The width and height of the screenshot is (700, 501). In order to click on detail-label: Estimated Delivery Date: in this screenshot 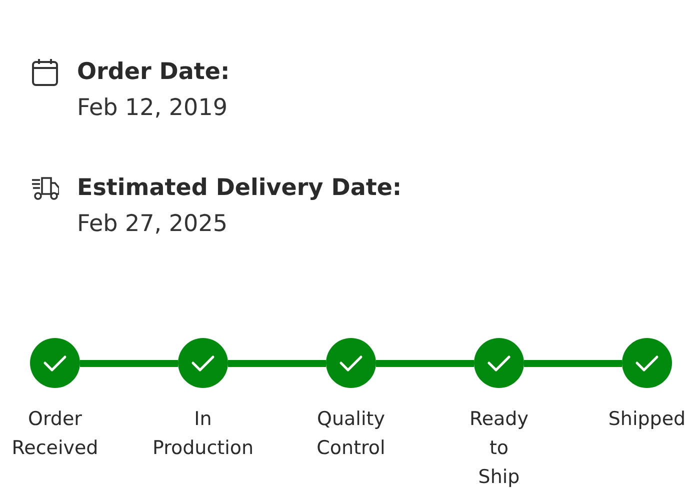, I will do `click(239, 188)`.